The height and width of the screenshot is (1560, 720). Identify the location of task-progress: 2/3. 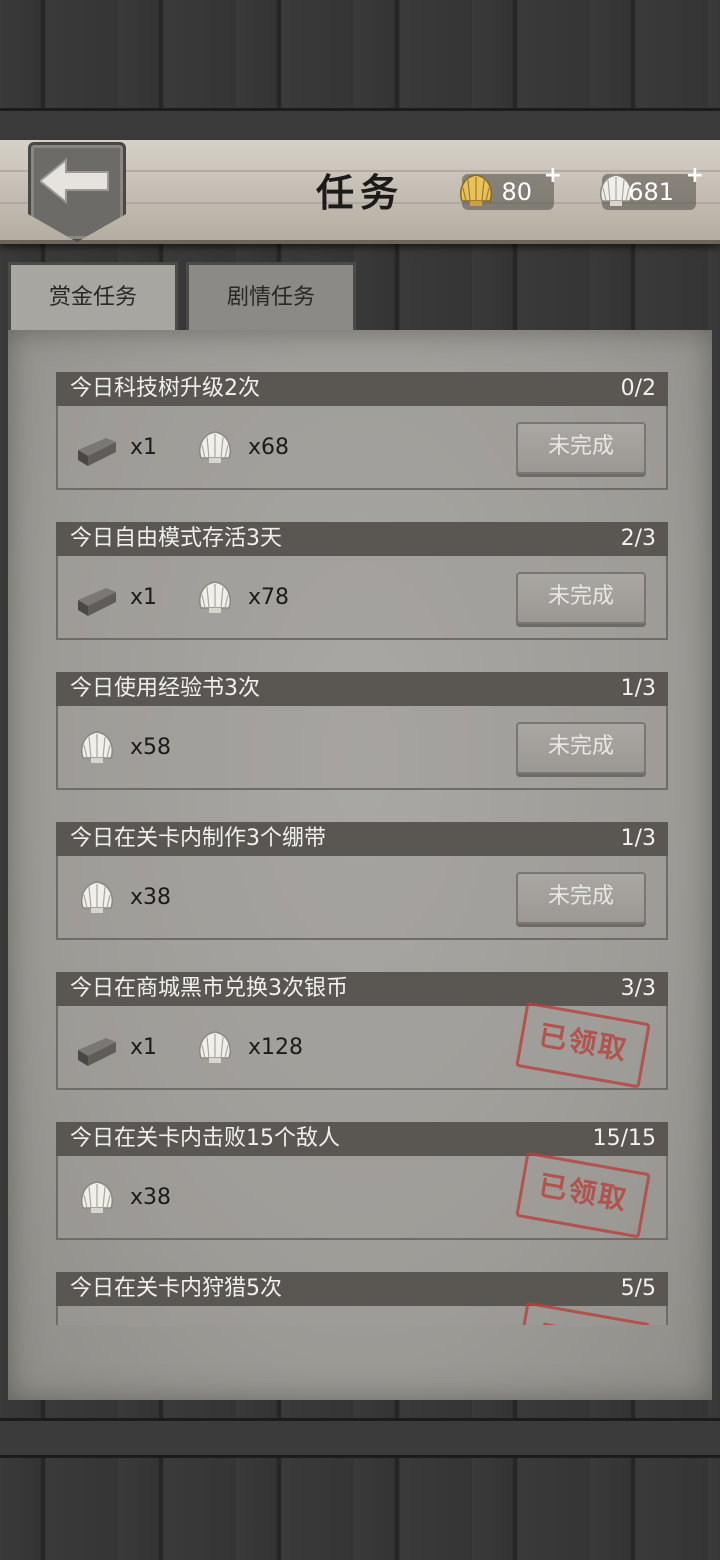
(638, 538).